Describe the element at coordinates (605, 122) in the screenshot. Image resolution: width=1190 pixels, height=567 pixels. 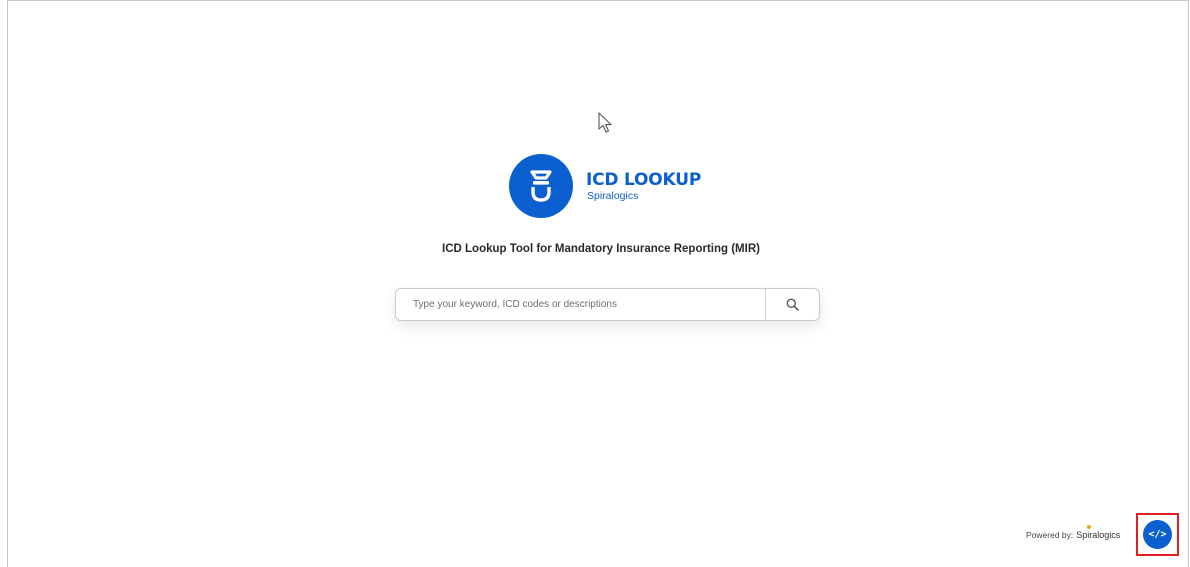
I see `mouse-cursor-icon` at that location.